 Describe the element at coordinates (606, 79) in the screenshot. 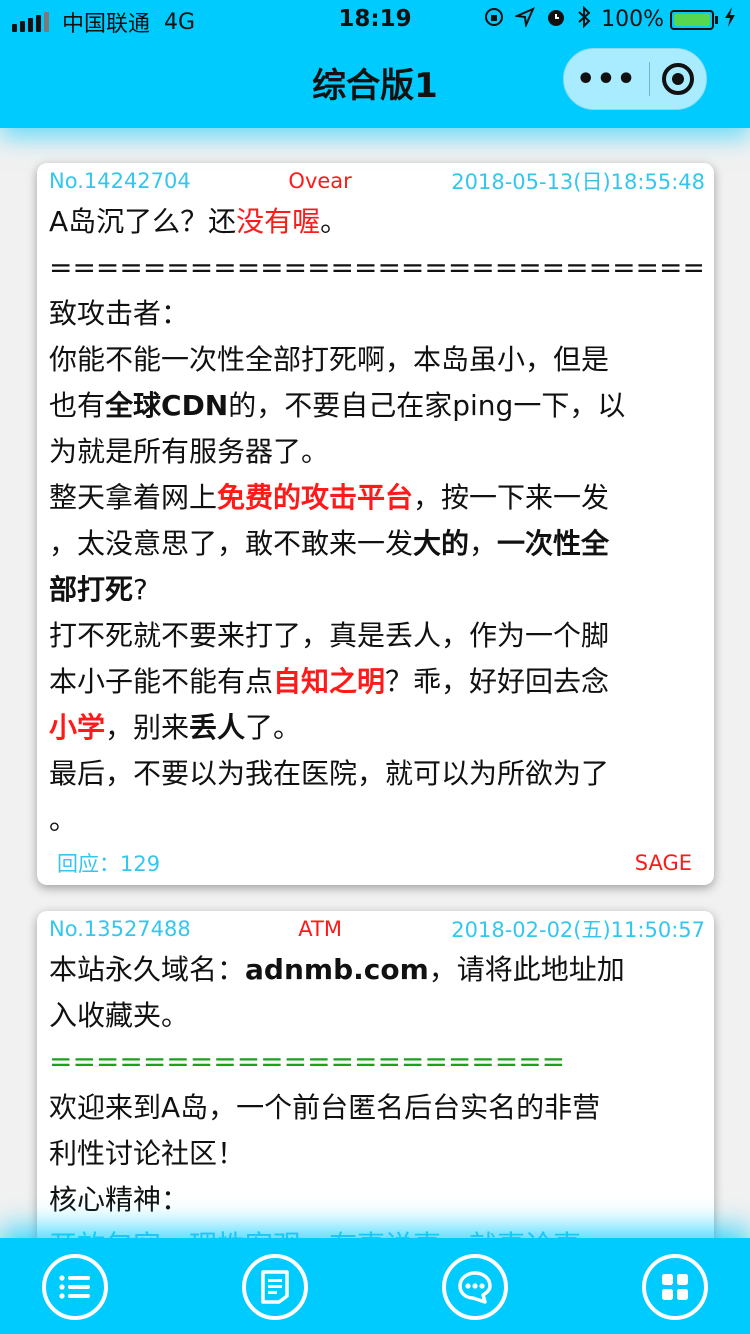

I see `more-button: •••` at that location.